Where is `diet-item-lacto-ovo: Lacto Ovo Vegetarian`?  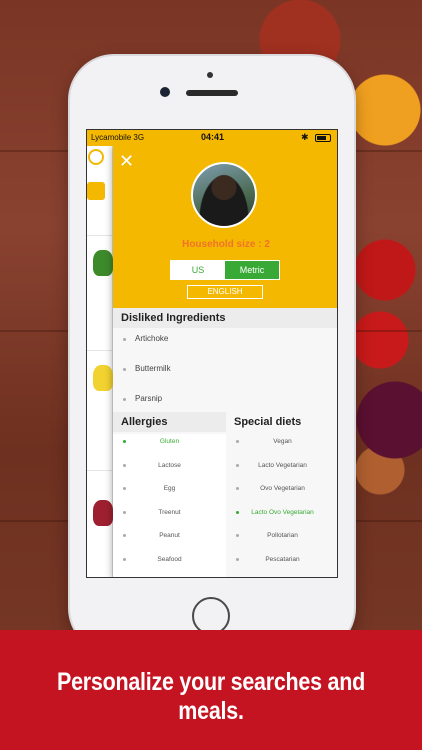
diet-item-lacto-ovo: Lacto Ovo Vegetarian is located at coordinates (281, 517).